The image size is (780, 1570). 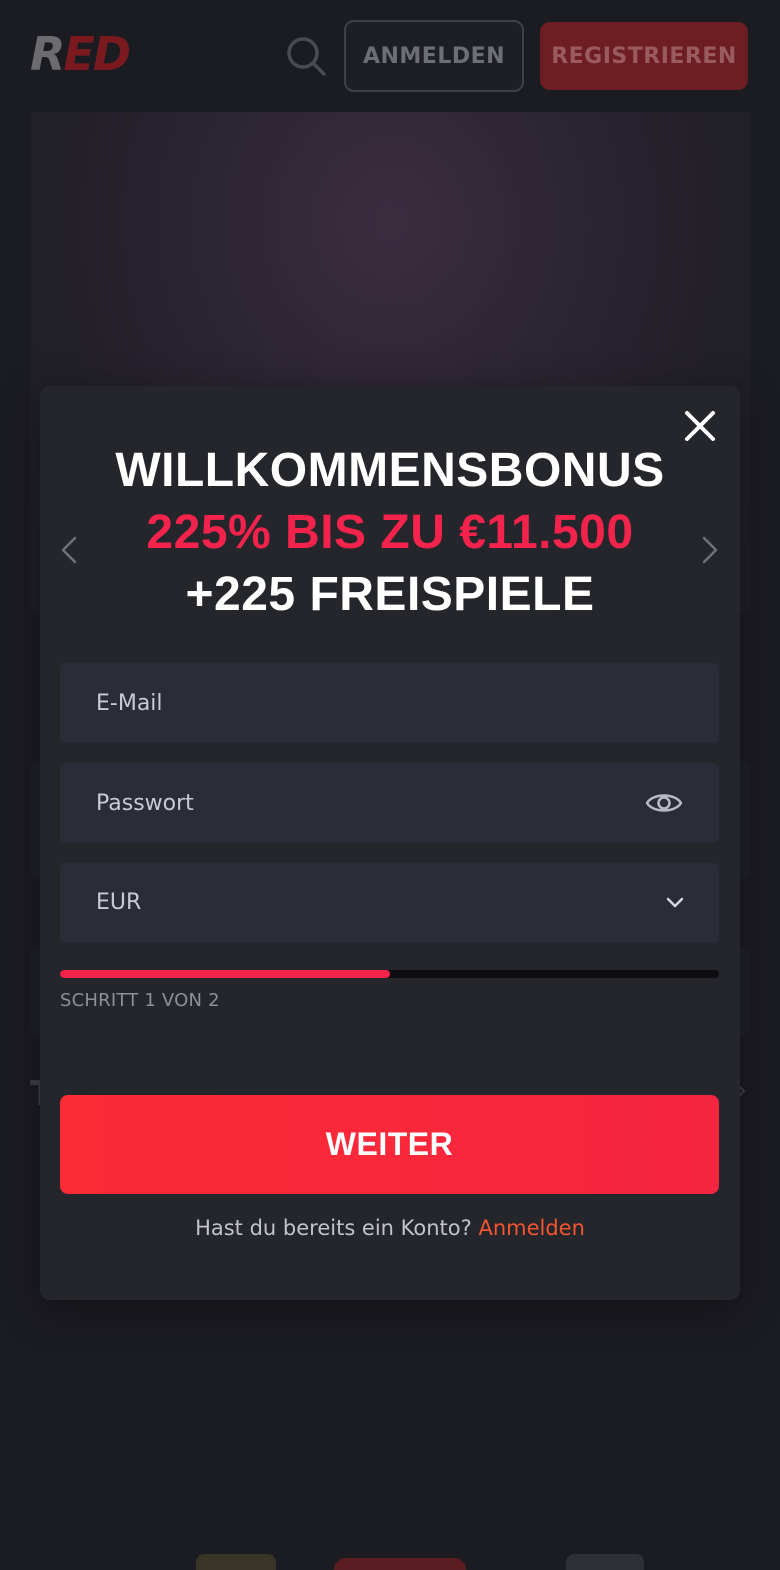 I want to click on step-label: SCHRITT 1 VON 2, so click(x=140, y=1000).